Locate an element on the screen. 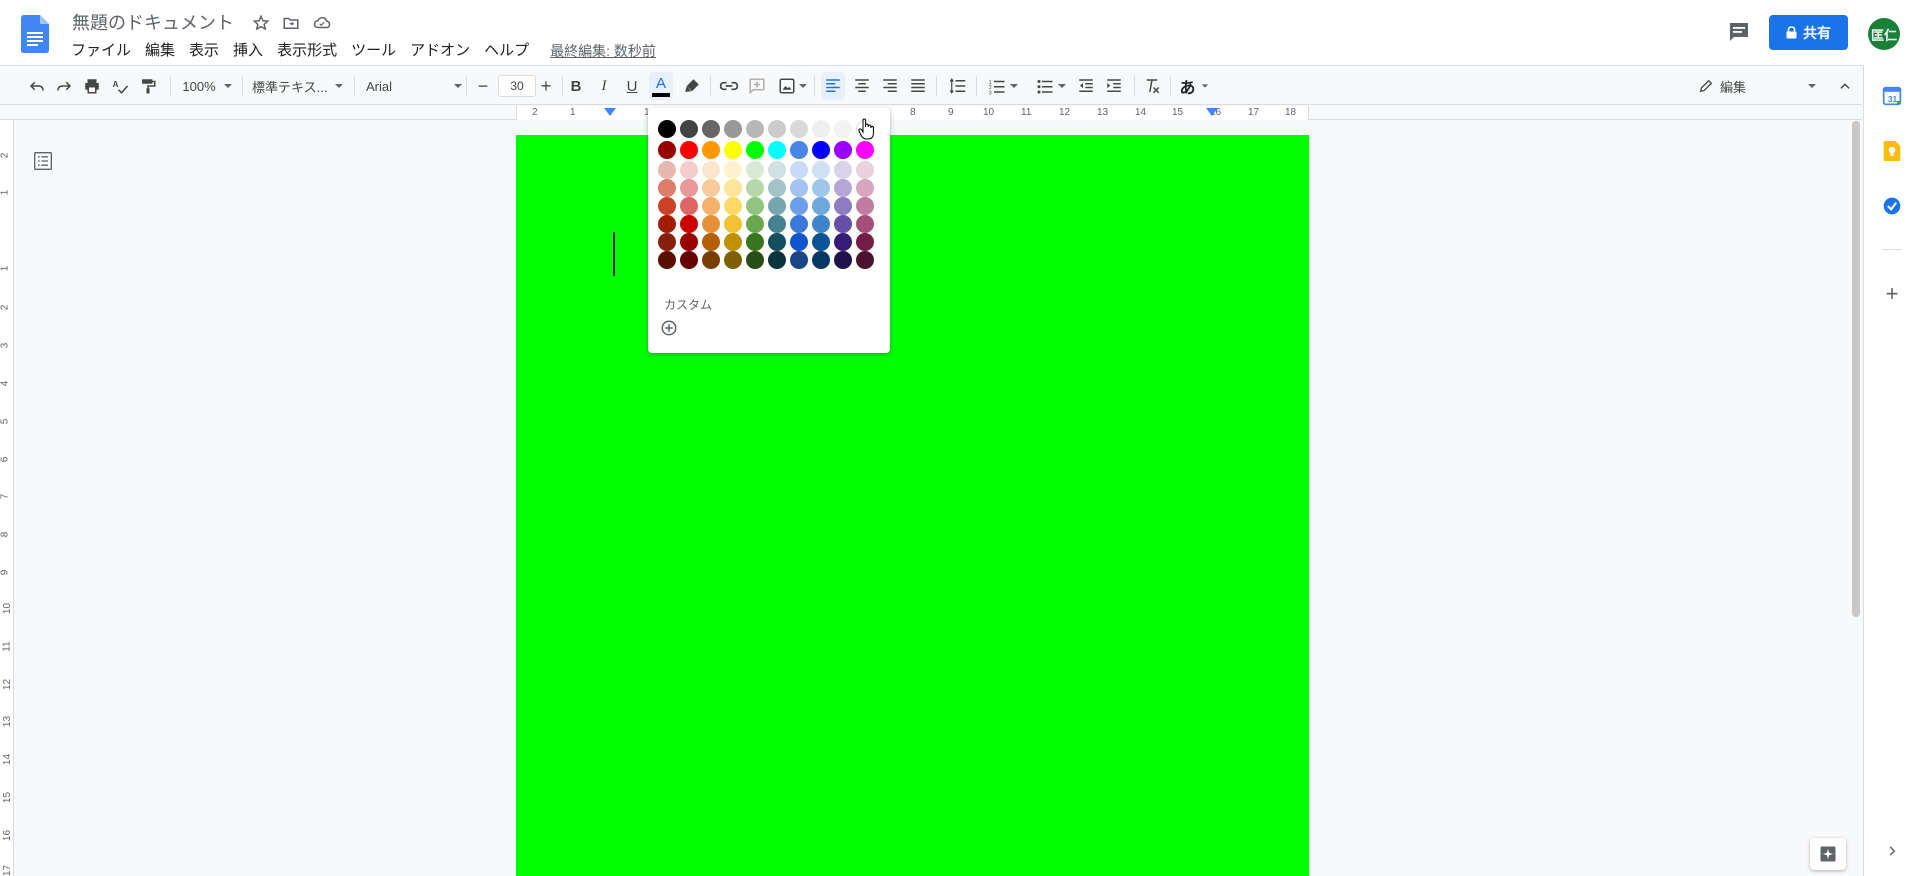 The height and width of the screenshot is (876, 1920). align-center-icon is located at coordinates (862, 86).